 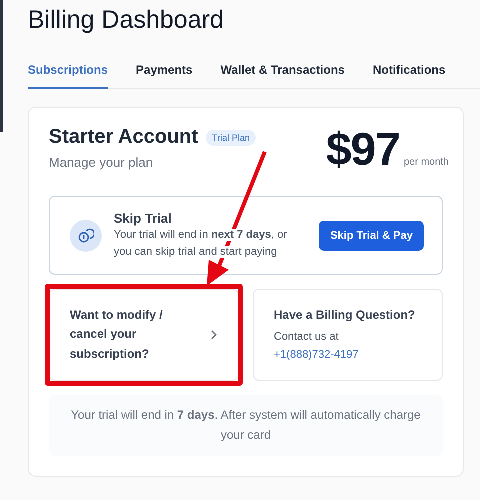 What do you see at coordinates (316, 354) in the screenshot?
I see `phone-link: +1(888)732-4197` at bounding box center [316, 354].